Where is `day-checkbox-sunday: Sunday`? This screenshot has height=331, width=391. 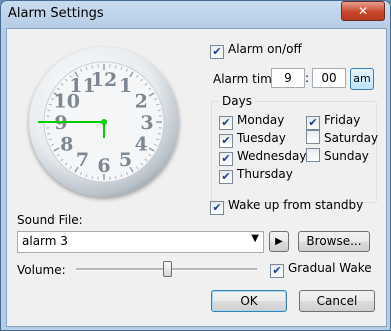 day-checkbox-sunday: Sunday is located at coordinates (337, 156).